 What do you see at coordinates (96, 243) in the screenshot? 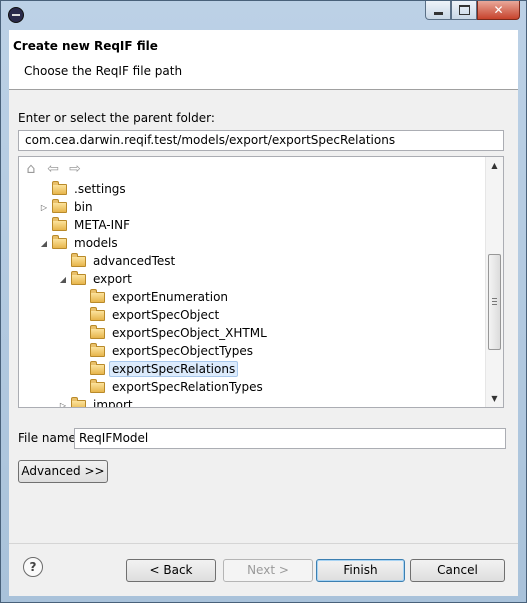
I see `tree-item-label: models` at bounding box center [96, 243].